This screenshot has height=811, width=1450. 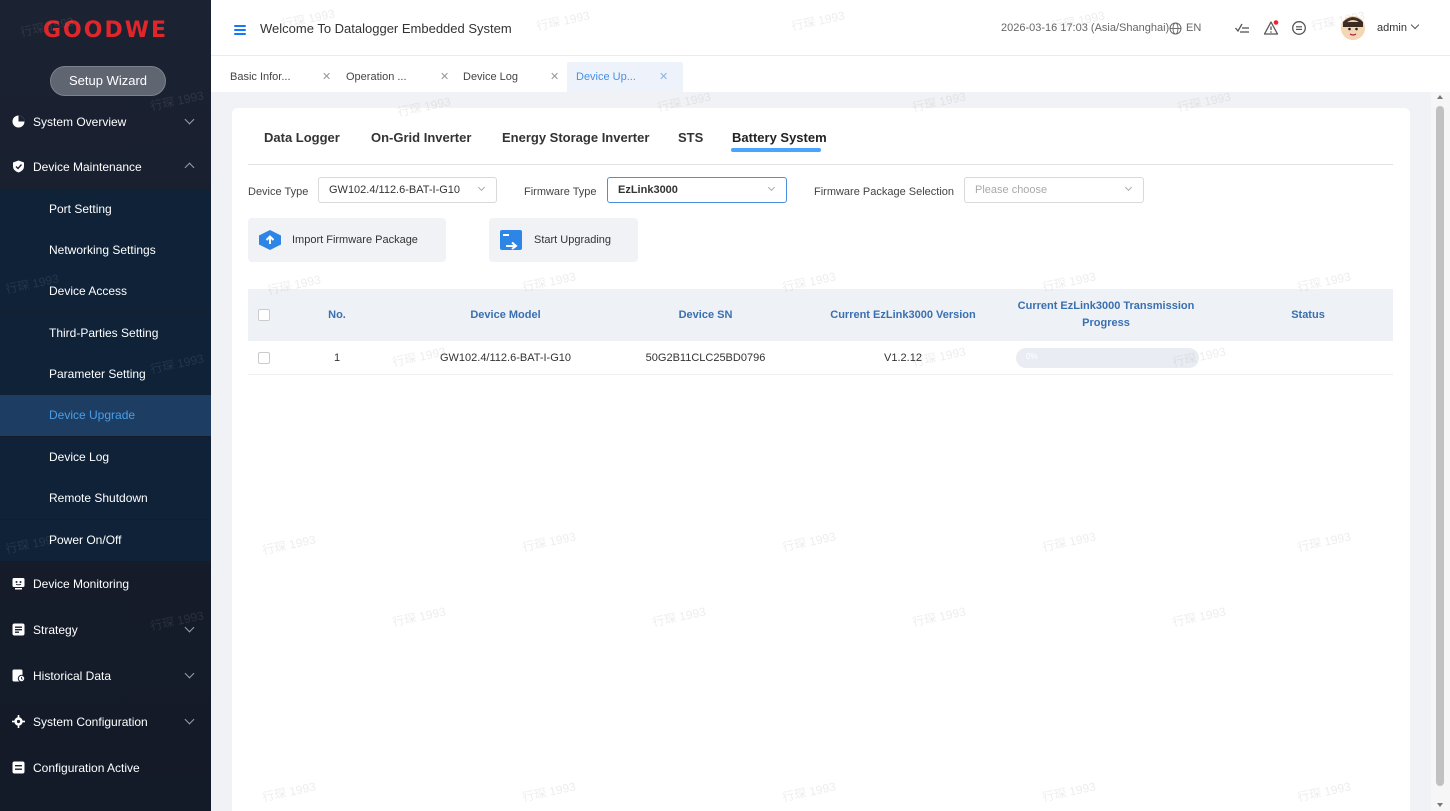 What do you see at coordinates (1440, 97) in the screenshot?
I see `scroll-up-arrow-icon` at bounding box center [1440, 97].